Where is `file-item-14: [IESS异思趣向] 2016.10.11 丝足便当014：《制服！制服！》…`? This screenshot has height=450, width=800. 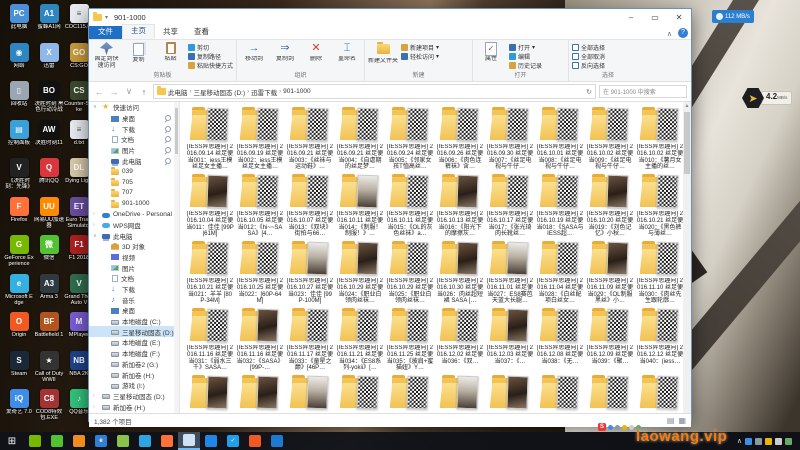
file-item-14: [IESS异思趣向] 2016.10.11 丝足便当014：《制服！制服！》… is located at coordinates (360, 205).